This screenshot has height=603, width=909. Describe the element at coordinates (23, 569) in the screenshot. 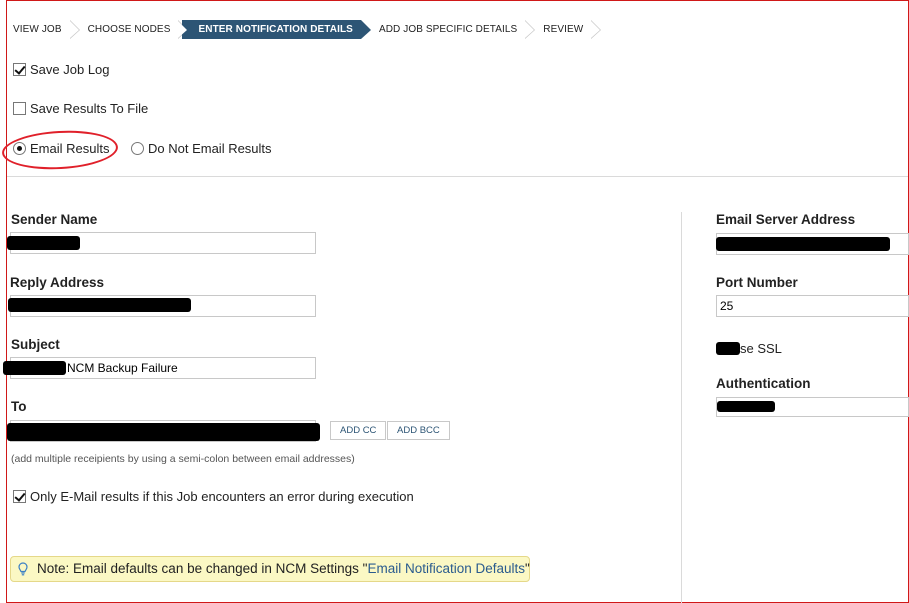

I see `lightbulb-icon` at that location.